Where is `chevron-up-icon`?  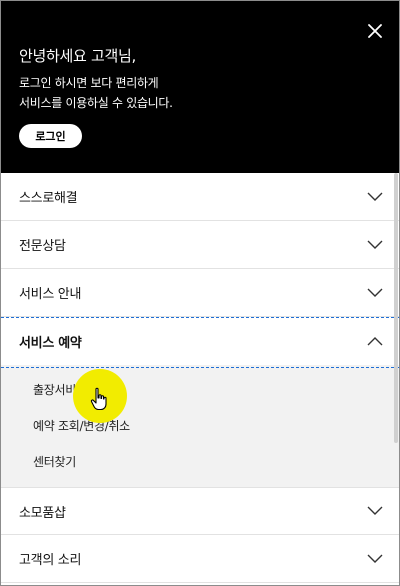 chevron-up-icon is located at coordinates (375, 341).